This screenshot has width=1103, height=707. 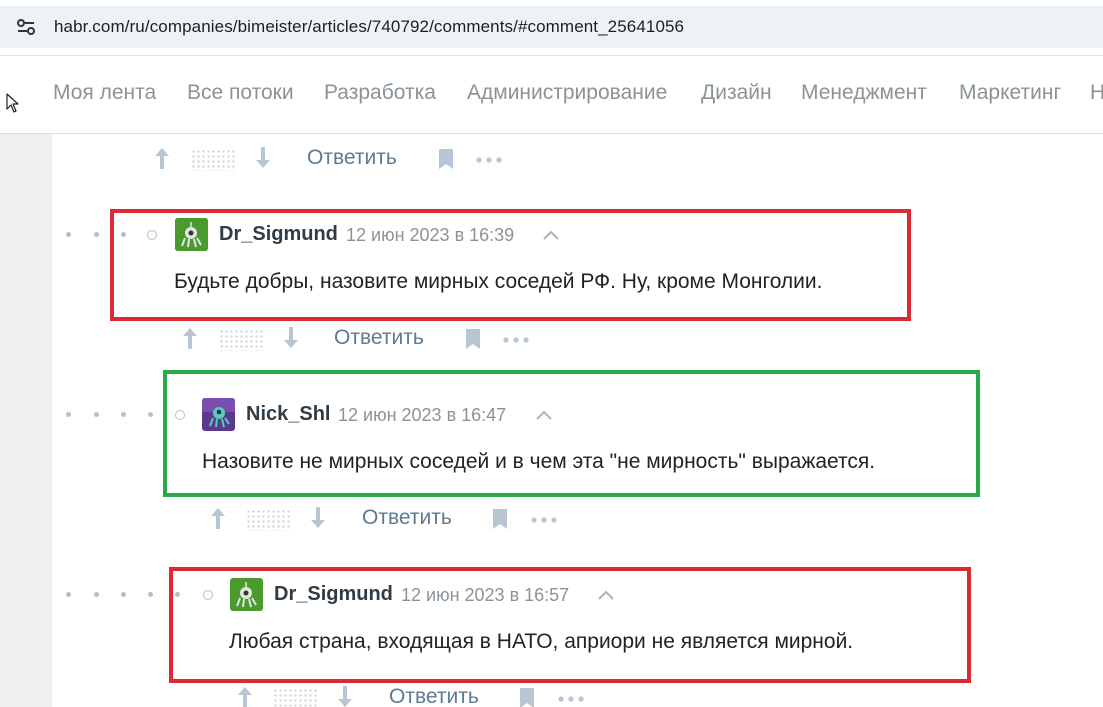 What do you see at coordinates (430, 235) in the screenshot?
I see `comment-date: 12 июн 2023 в 16:39` at bounding box center [430, 235].